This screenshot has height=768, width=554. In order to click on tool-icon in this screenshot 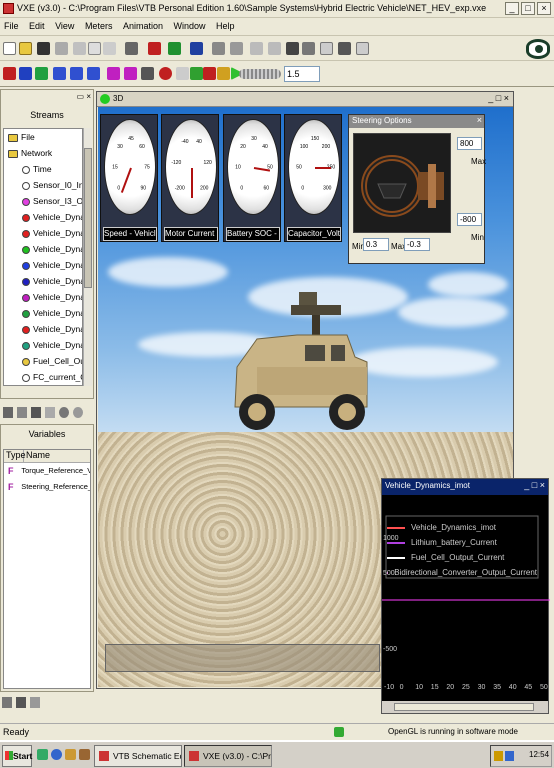, I will do `click(218, 48)`.